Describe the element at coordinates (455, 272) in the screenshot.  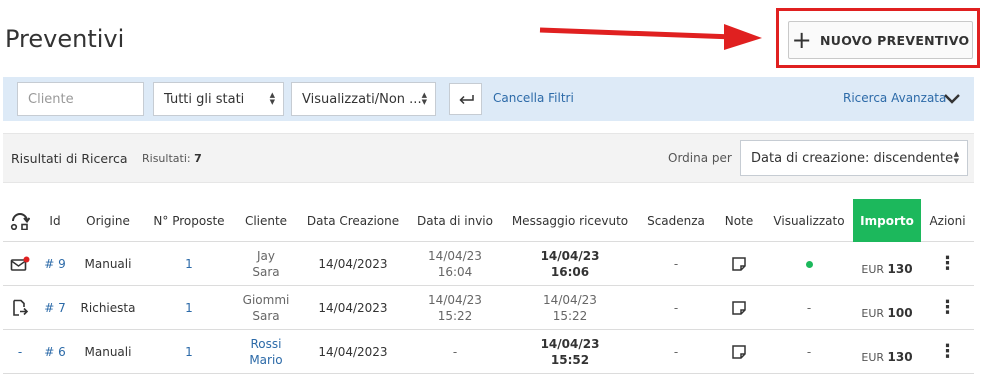
I see `sent-time: 16:04` at that location.